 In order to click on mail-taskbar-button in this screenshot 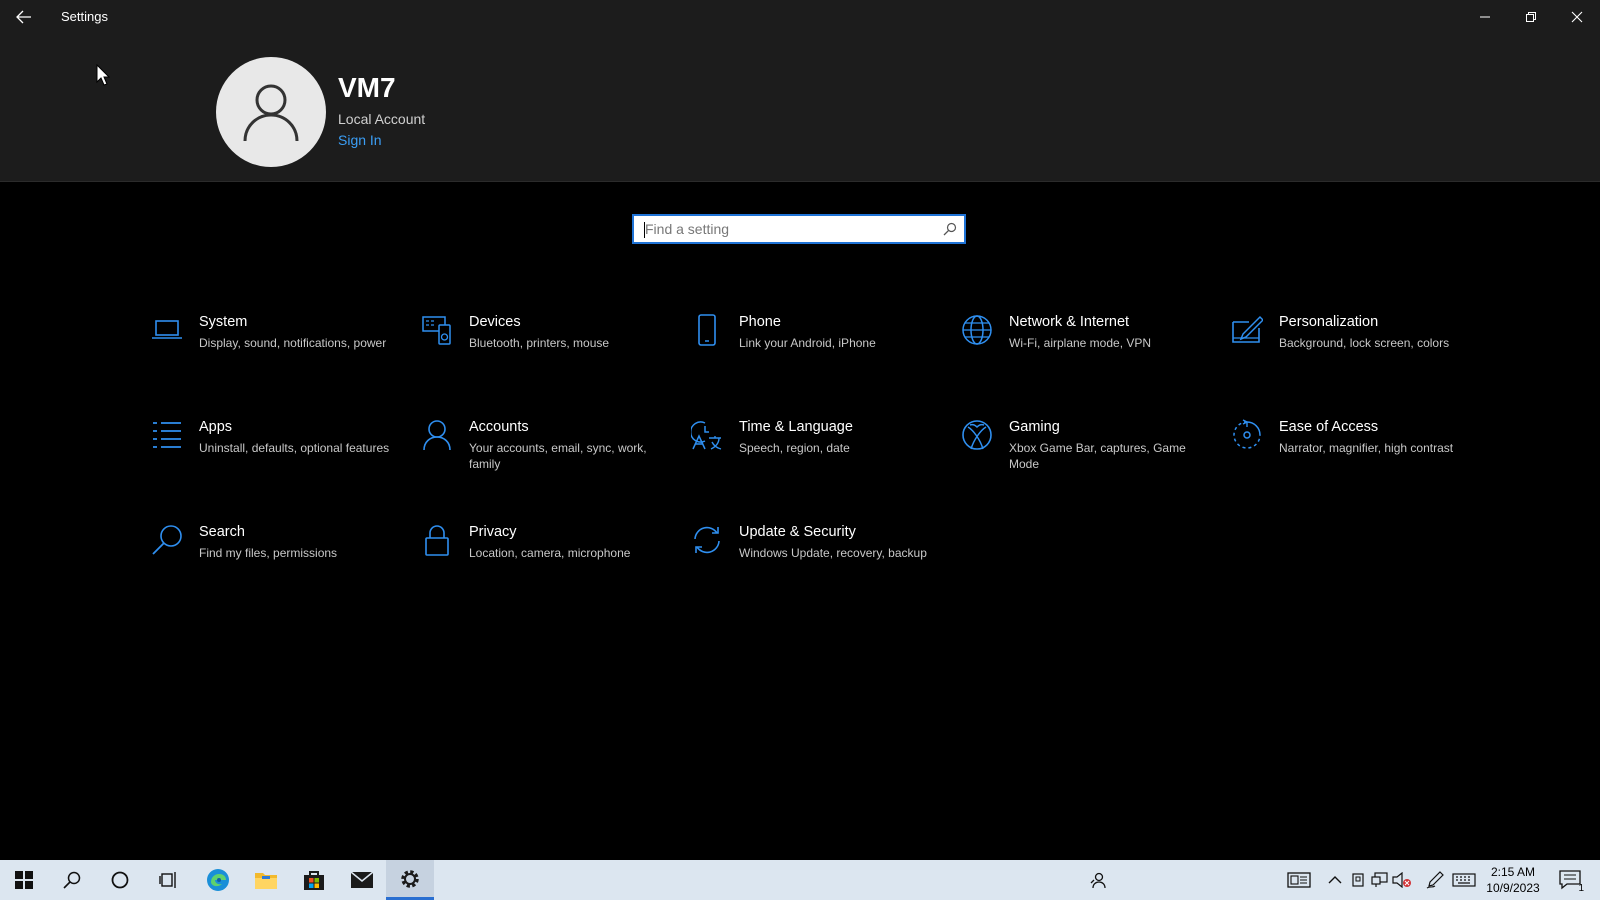, I will do `click(362, 880)`.